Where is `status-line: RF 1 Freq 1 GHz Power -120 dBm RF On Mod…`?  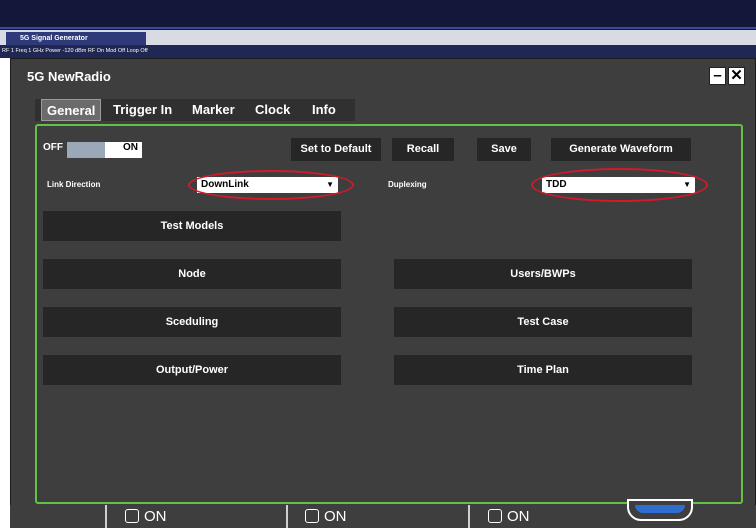
status-line: RF 1 Freq 1 GHz Power -120 dBm RF On Mod… is located at coordinates (378, 51).